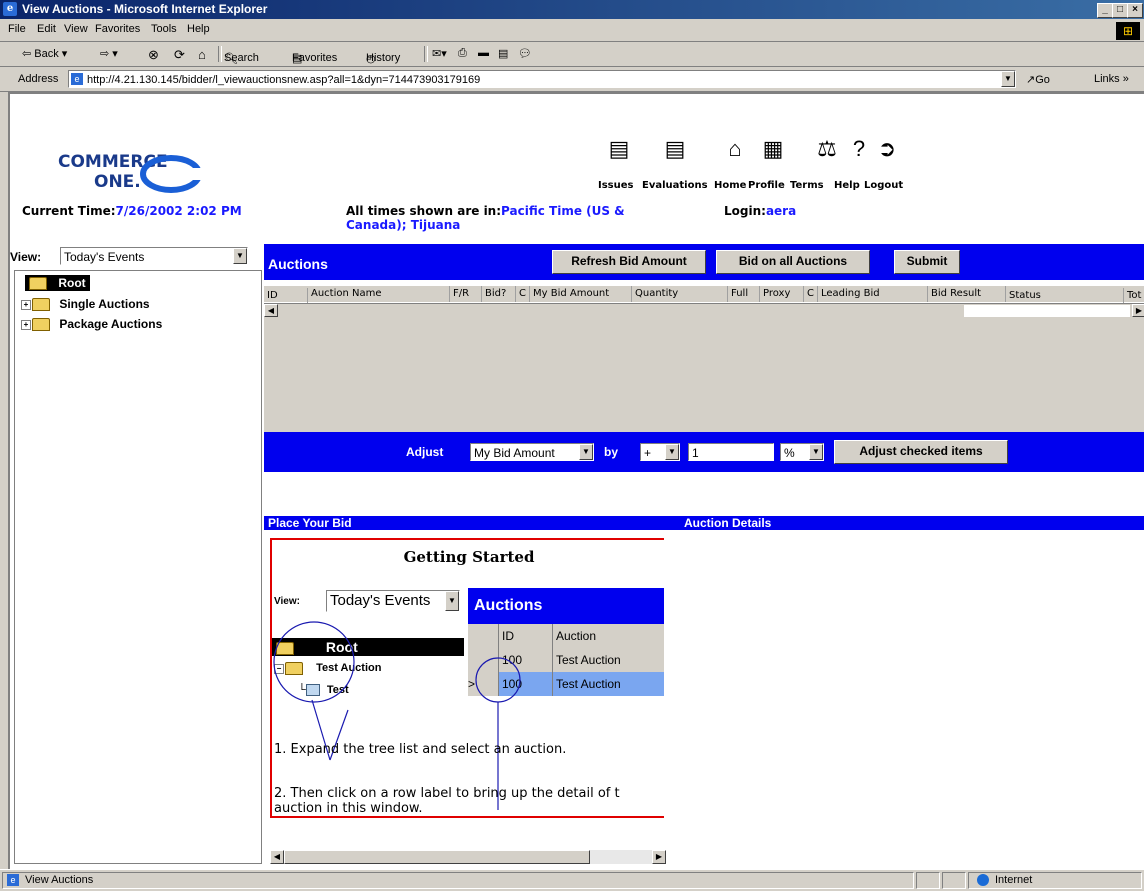  What do you see at coordinates (46, 29) in the screenshot?
I see `menu-edit: Edit` at bounding box center [46, 29].